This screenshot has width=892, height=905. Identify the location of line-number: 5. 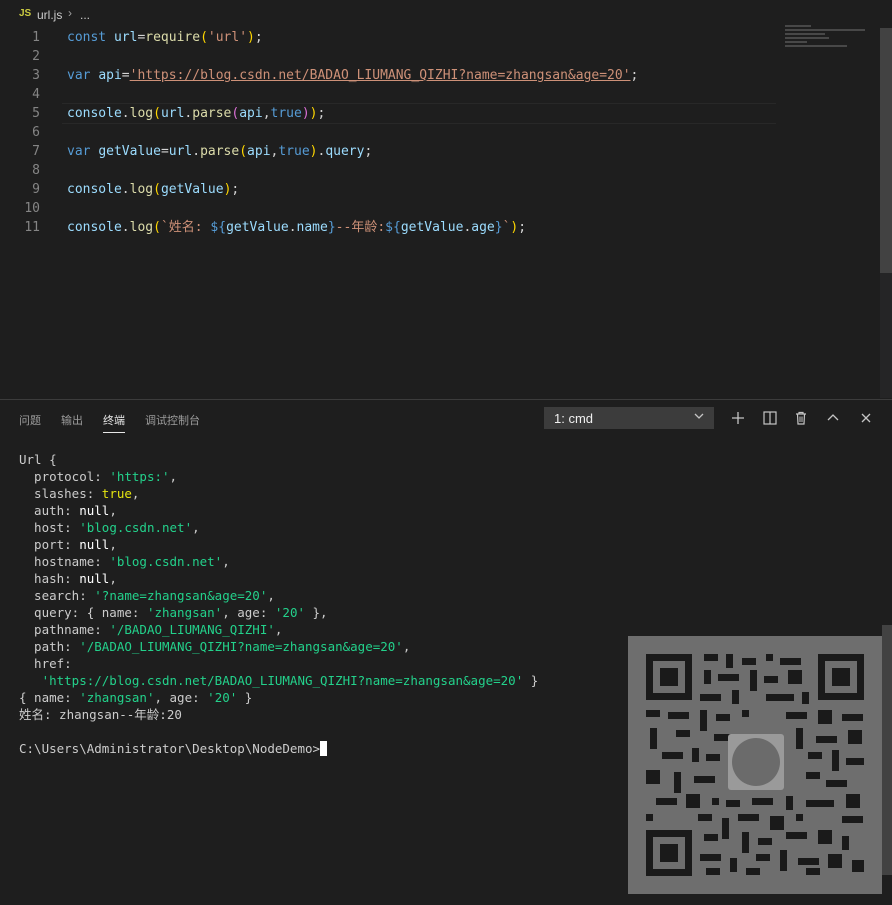
(36, 113).